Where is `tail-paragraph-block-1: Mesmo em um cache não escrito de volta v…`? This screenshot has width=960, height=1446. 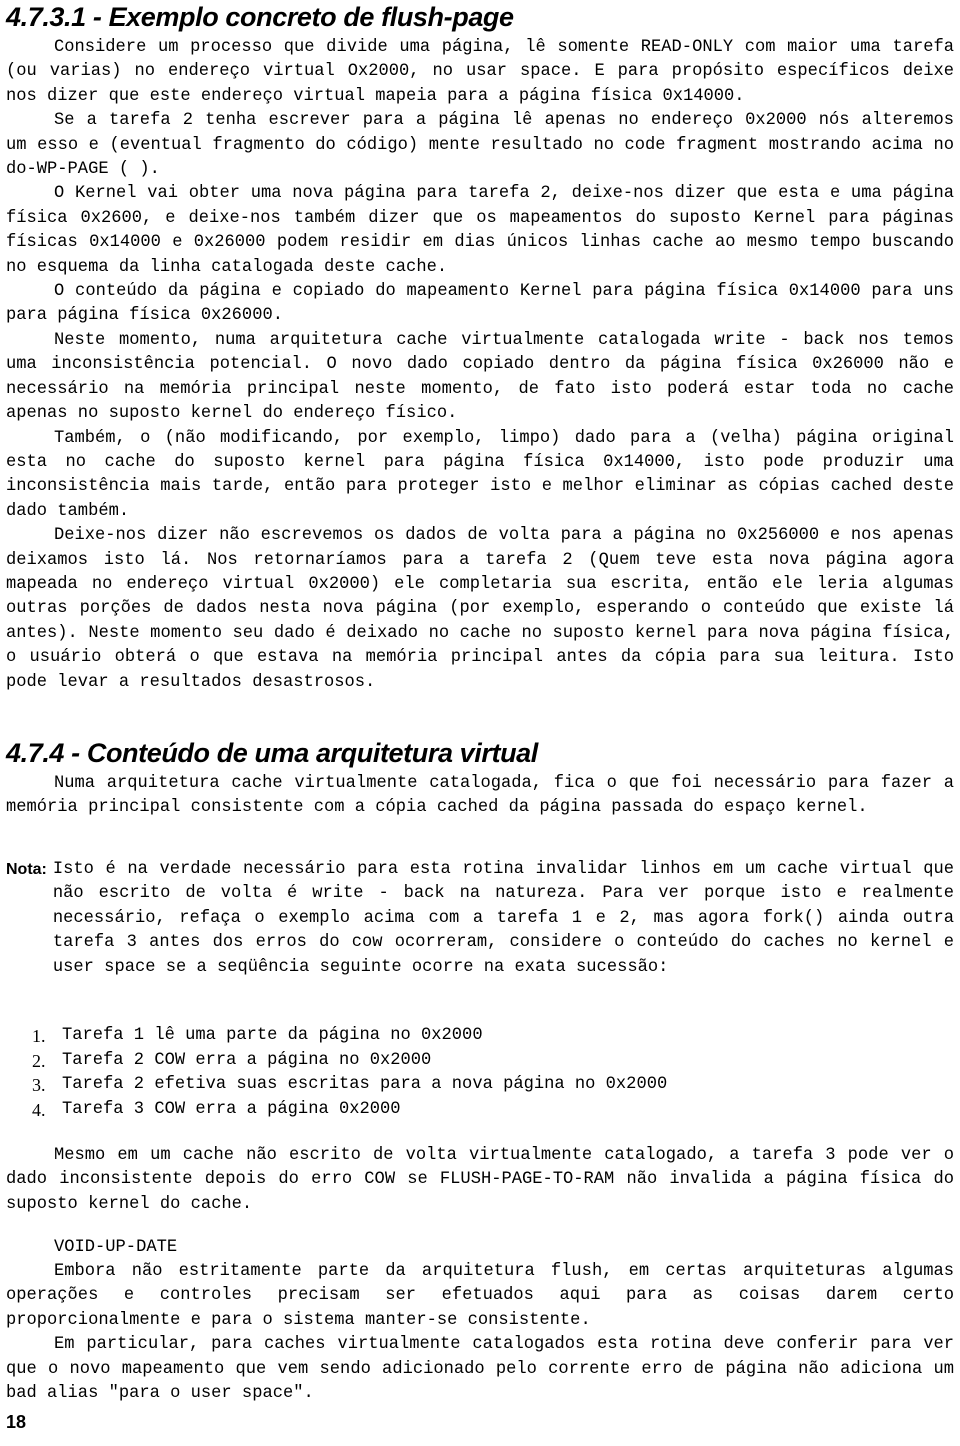 tail-paragraph-block-1: Mesmo em um cache não escrito de volta v… is located at coordinates (480, 1180).